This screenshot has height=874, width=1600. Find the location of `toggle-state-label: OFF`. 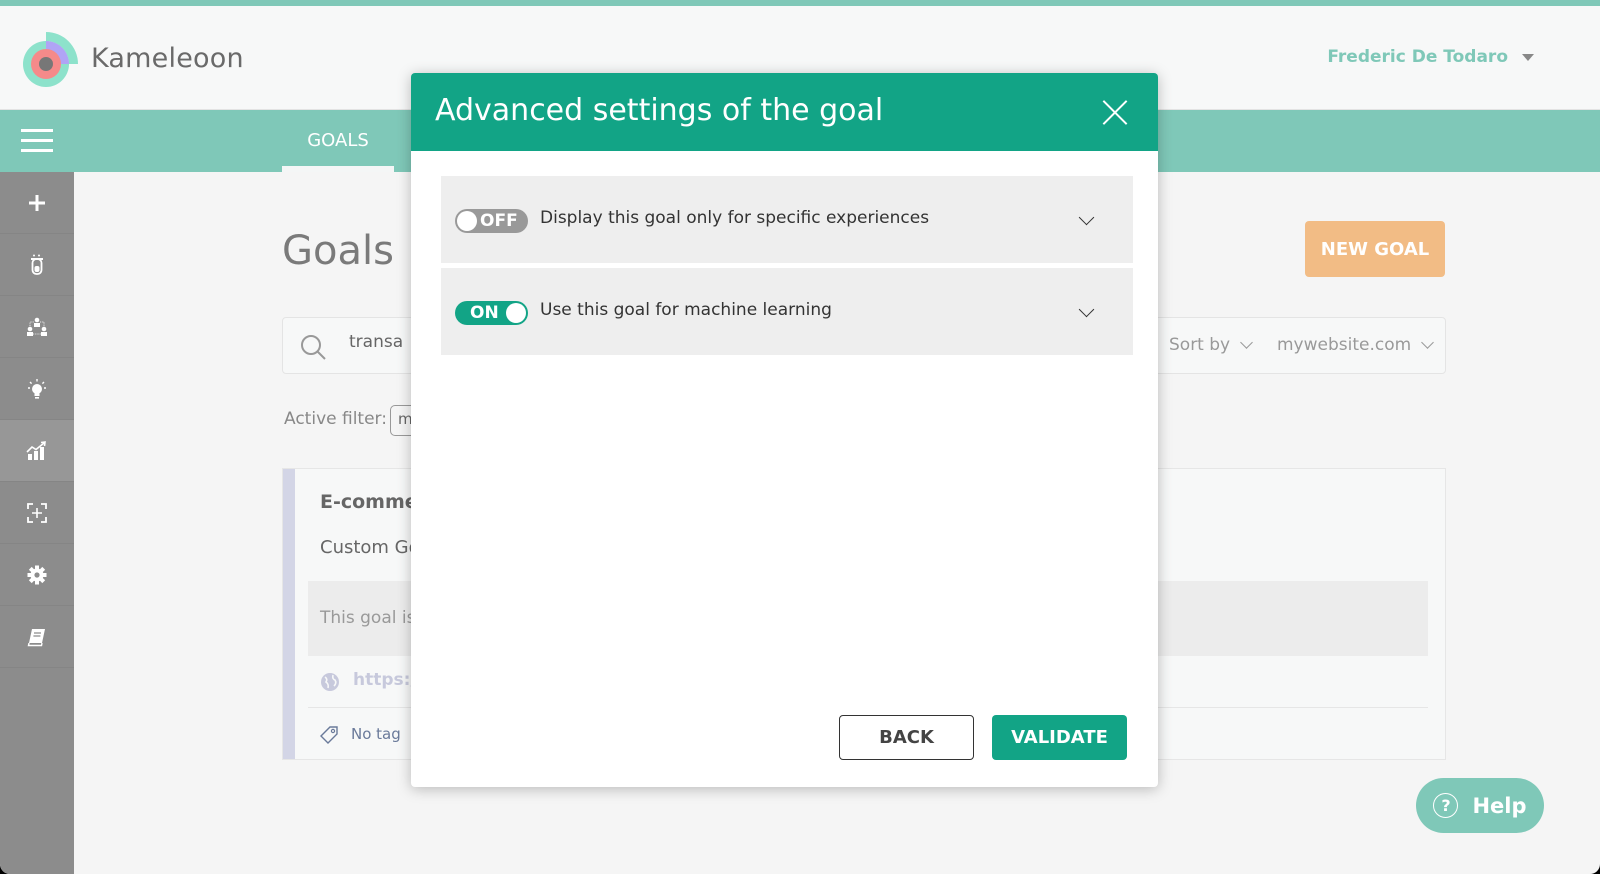

toggle-state-label: OFF is located at coordinates (499, 221).